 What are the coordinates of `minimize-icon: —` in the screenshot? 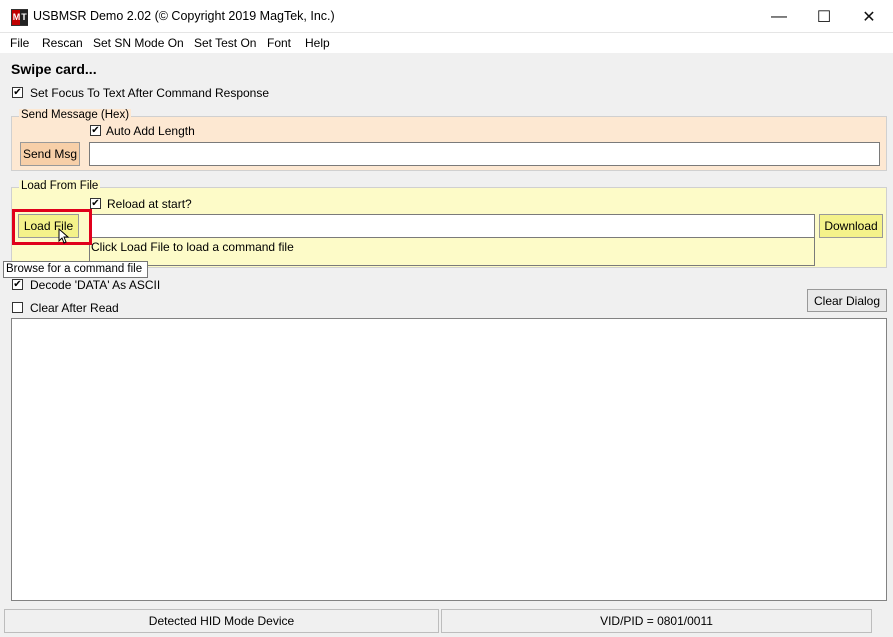 It's located at (779, 16).